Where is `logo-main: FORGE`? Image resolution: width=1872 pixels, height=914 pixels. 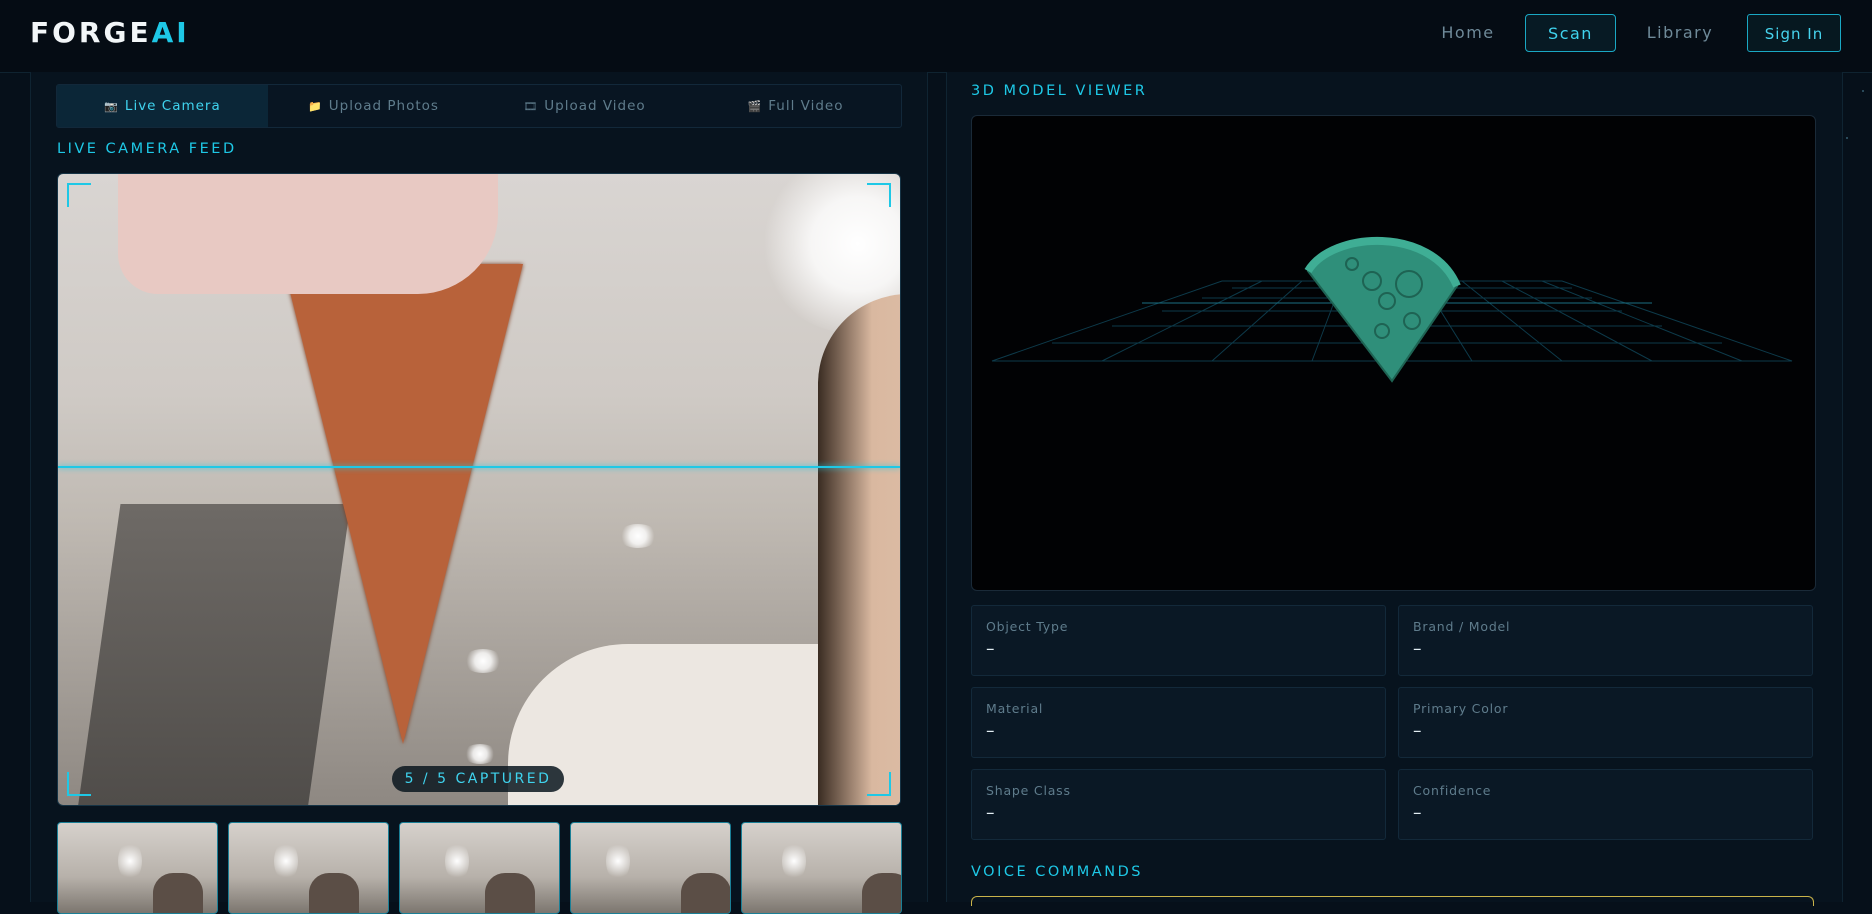
logo-main: FORGE is located at coordinates (91, 32).